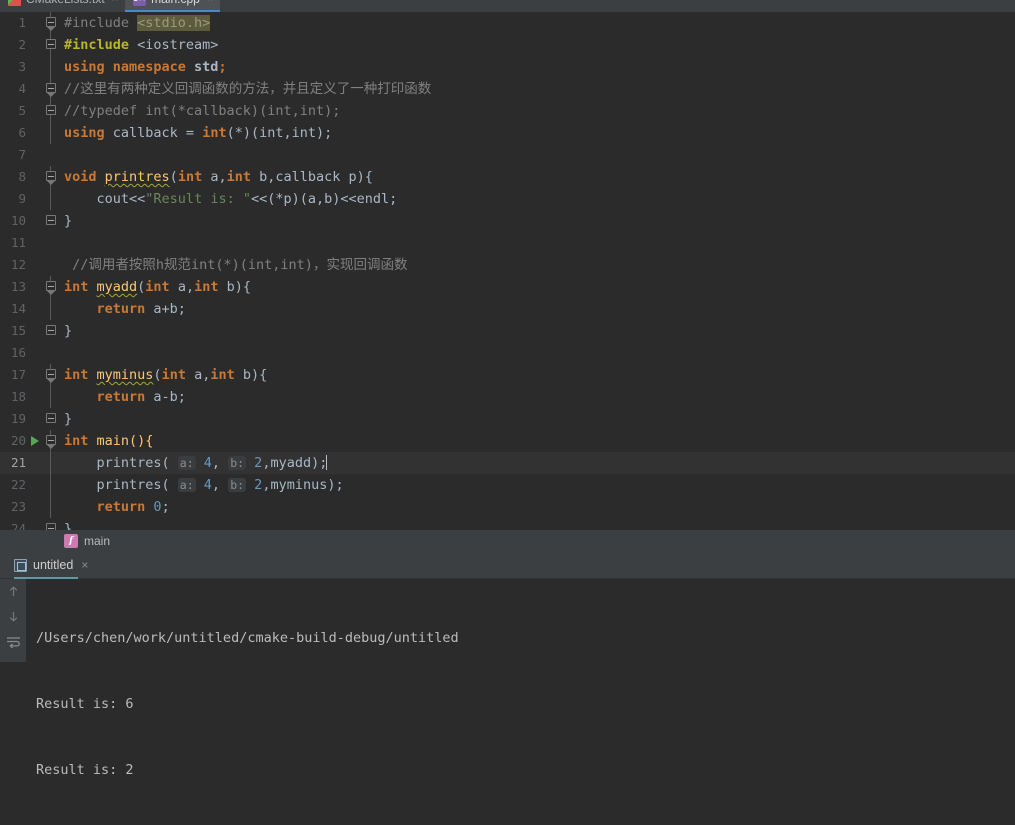 The height and width of the screenshot is (825, 1015). I want to click on code-line: 15 }, so click(507, 331).